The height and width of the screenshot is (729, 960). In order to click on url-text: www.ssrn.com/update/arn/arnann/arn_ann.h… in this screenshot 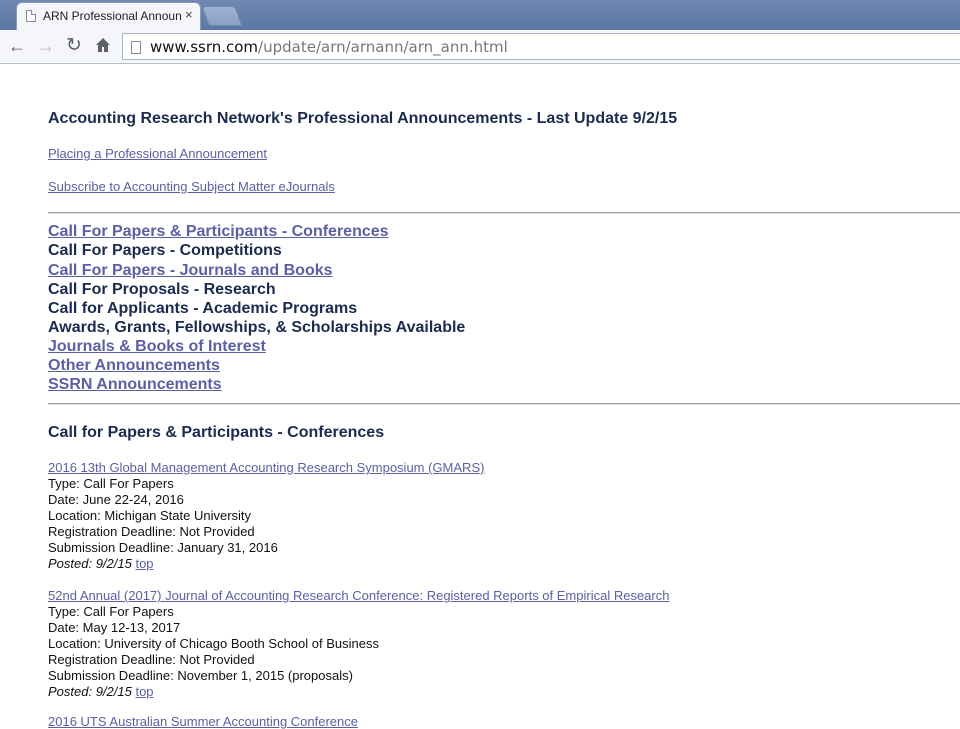, I will do `click(329, 47)`.